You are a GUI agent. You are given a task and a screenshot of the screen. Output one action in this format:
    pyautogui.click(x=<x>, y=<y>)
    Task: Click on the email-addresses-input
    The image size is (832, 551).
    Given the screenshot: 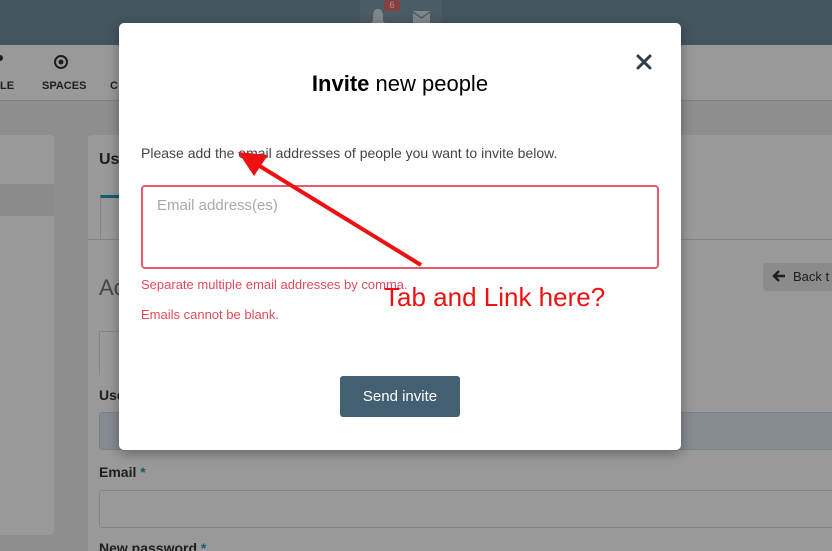 What is the action you would take?
    pyautogui.click(x=400, y=227)
    